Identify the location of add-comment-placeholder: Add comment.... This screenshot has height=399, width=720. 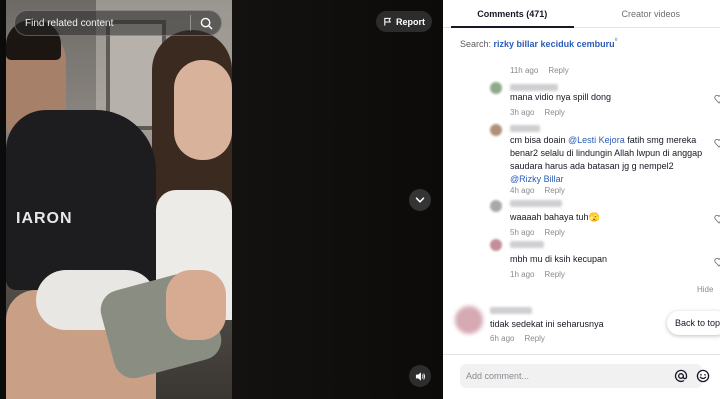
(497, 376).